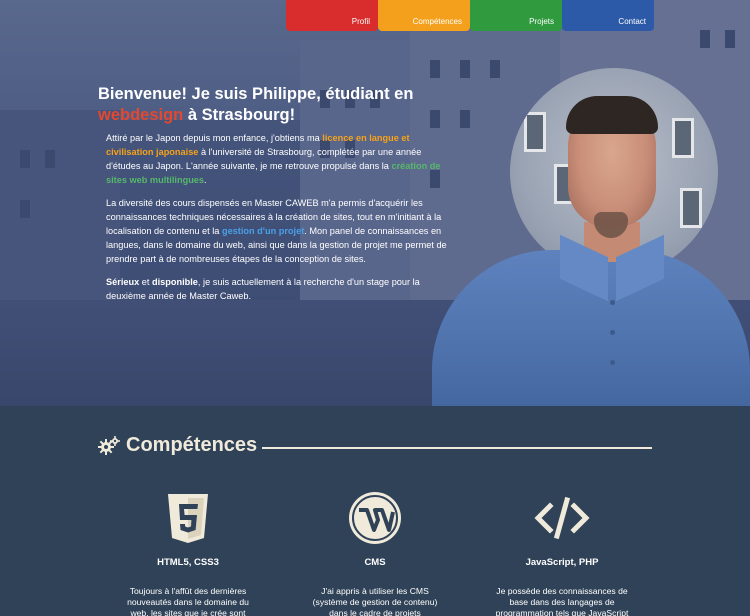  What do you see at coordinates (332, 15) in the screenshot?
I see `nav-item-profil: Profil` at bounding box center [332, 15].